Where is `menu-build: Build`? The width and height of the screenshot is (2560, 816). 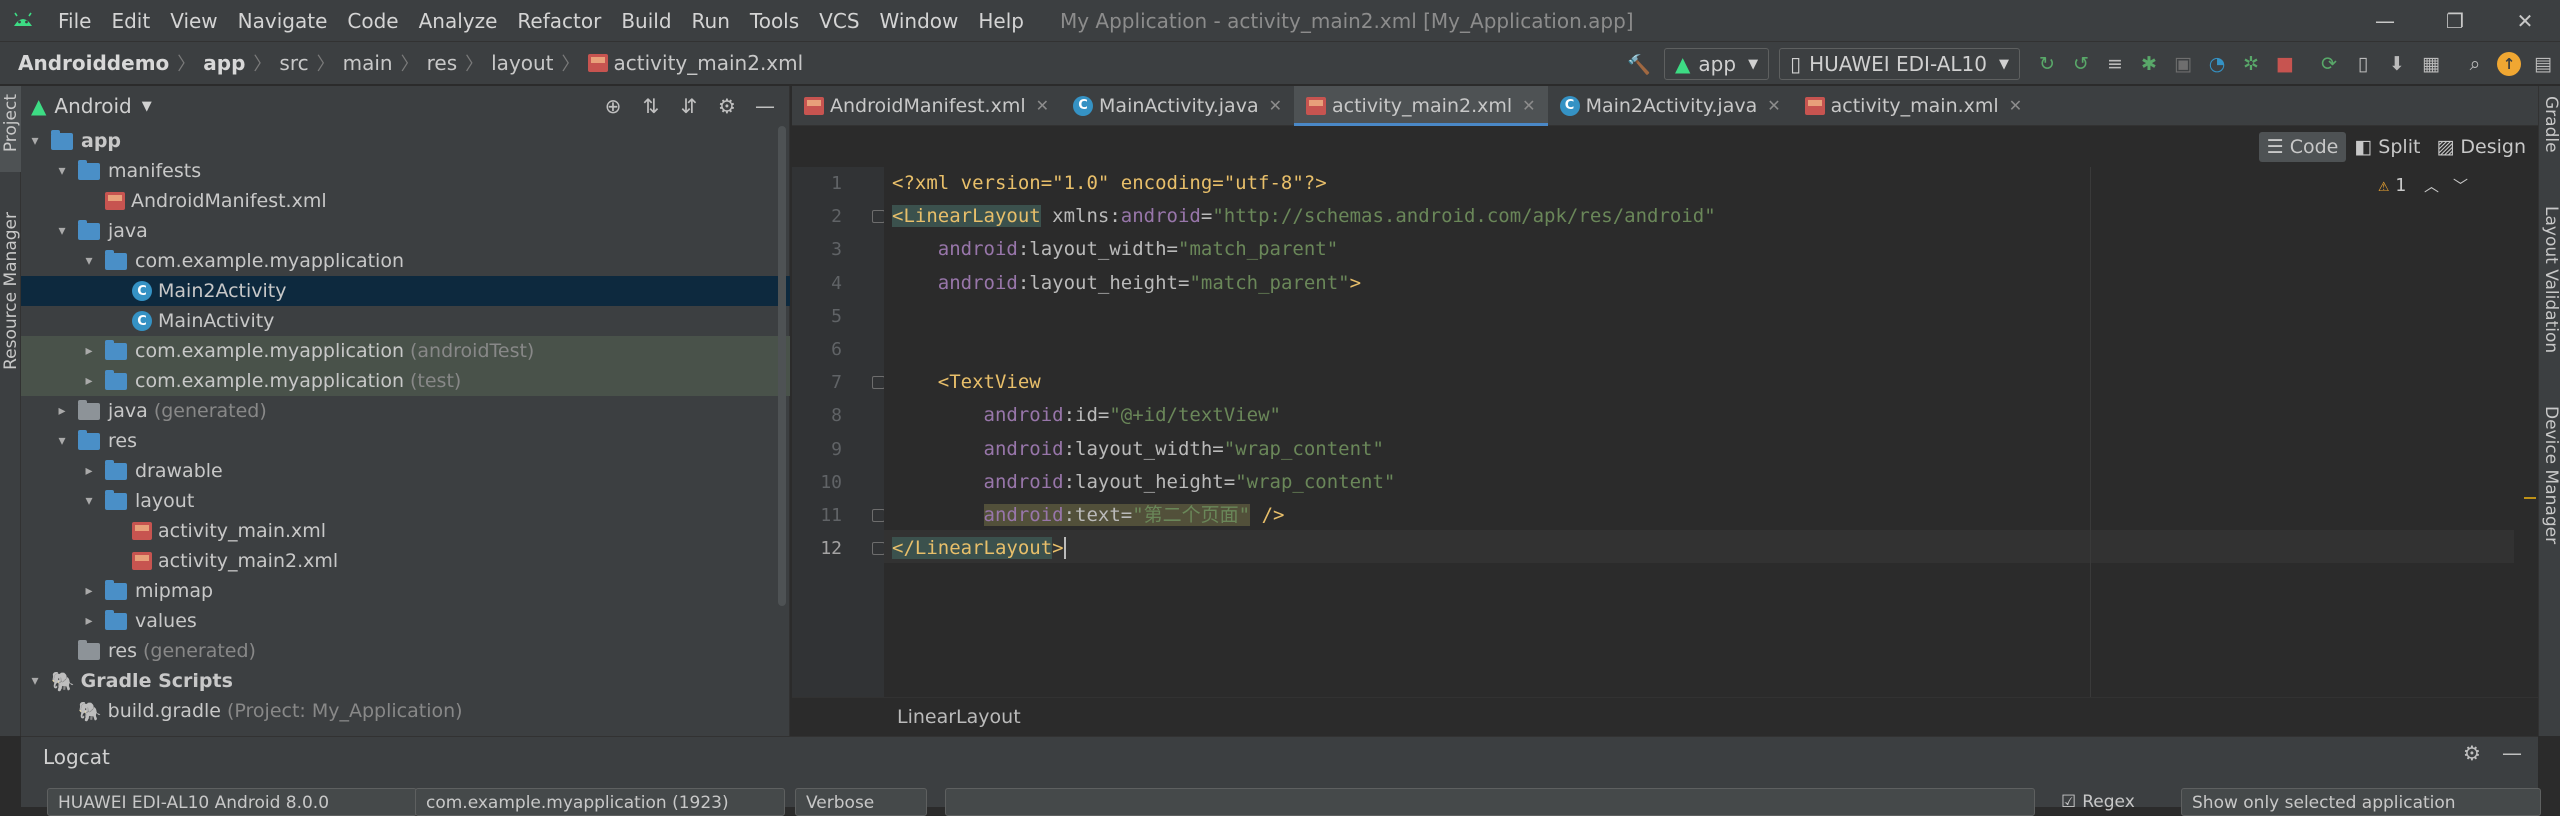
menu-build: Build is located at coordinates (646, 21).